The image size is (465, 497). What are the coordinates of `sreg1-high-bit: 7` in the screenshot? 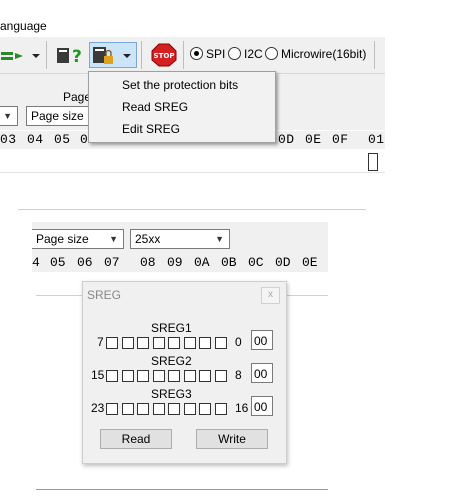 It's located at (100, 342).